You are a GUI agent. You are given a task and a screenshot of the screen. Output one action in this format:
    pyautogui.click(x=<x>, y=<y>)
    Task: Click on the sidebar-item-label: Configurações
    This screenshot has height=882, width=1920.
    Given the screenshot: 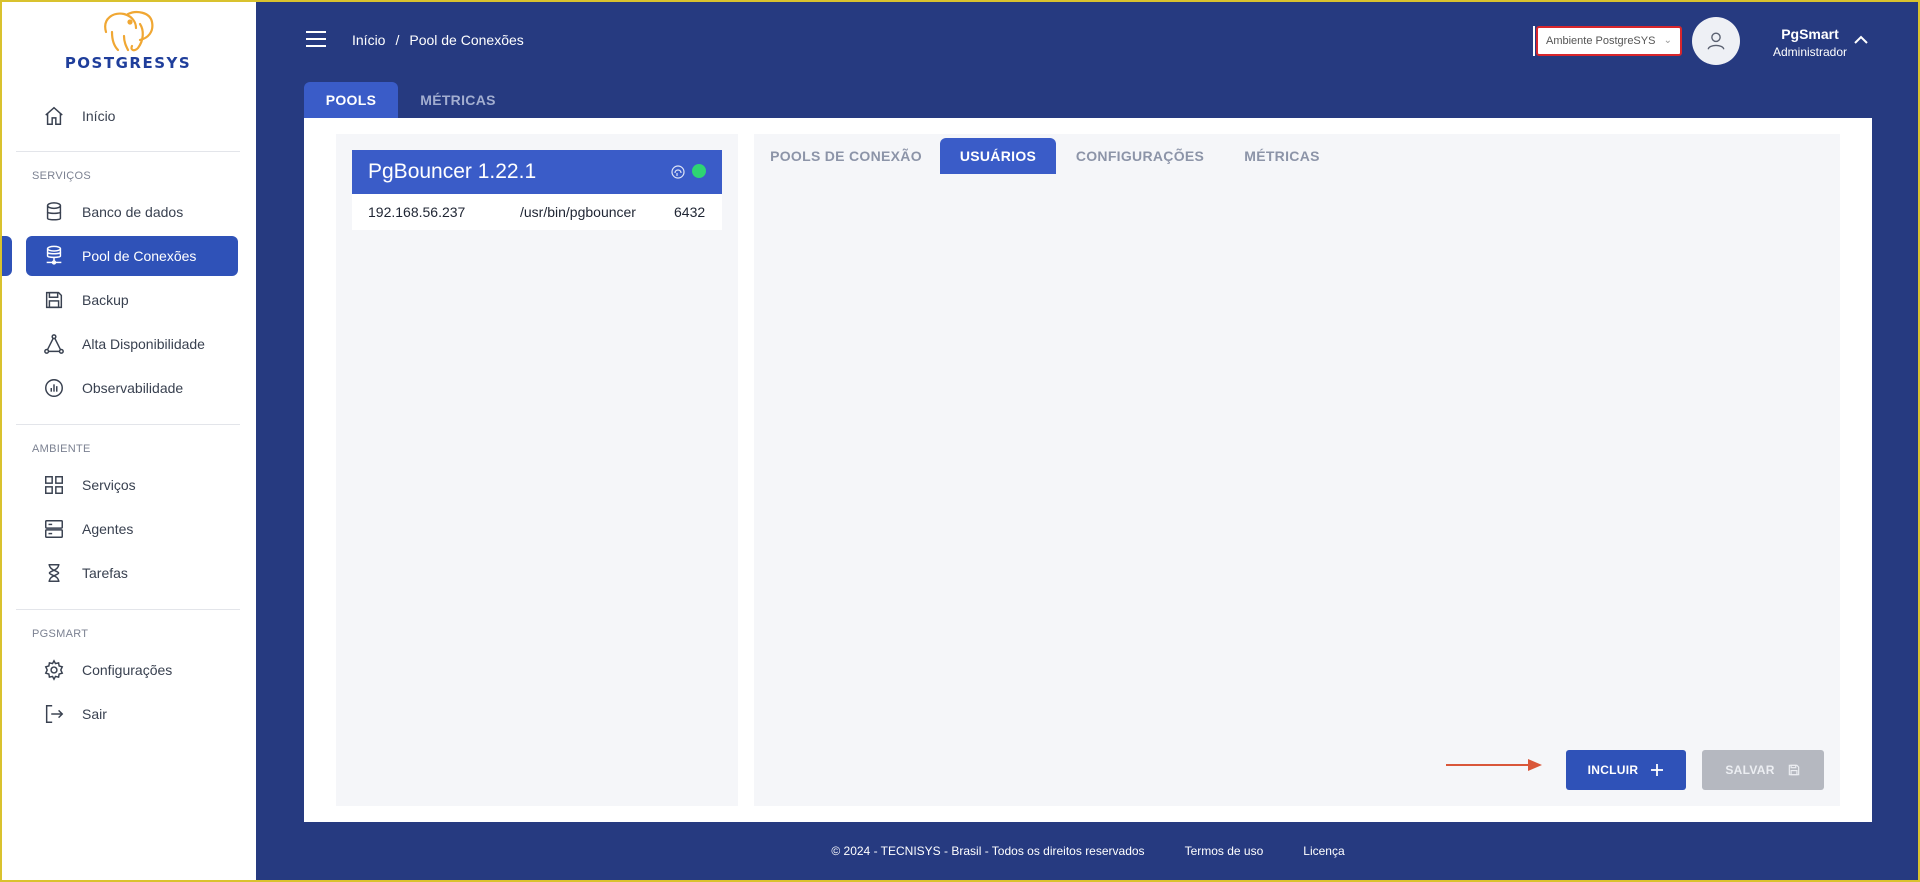 What is the action you would take?
    pyautogui.click(x=127, y=670)
    